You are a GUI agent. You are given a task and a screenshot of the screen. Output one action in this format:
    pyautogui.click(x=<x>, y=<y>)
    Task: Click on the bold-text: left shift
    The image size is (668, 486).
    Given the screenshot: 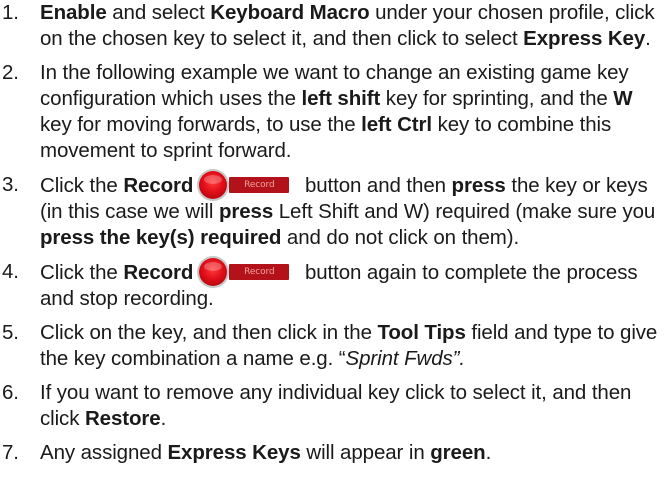 What is the action you would take?
    pyautogui.click(x=341, y=98)
    